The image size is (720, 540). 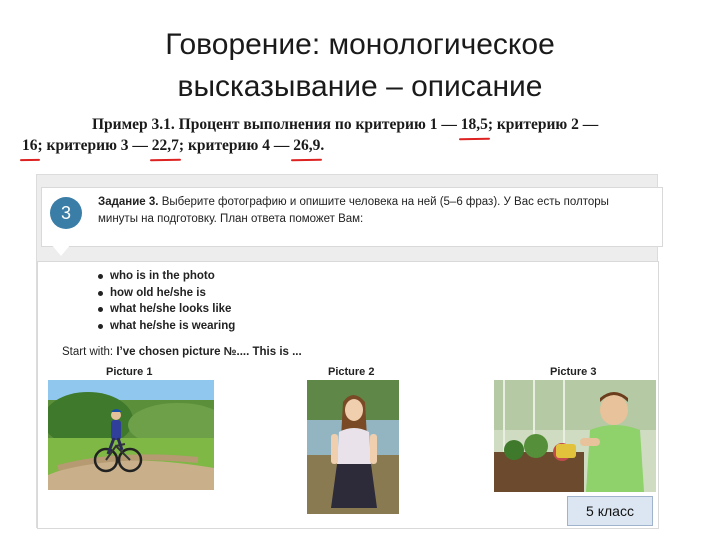 I want to click on picture-2-photo, so click(x=353, y=447).